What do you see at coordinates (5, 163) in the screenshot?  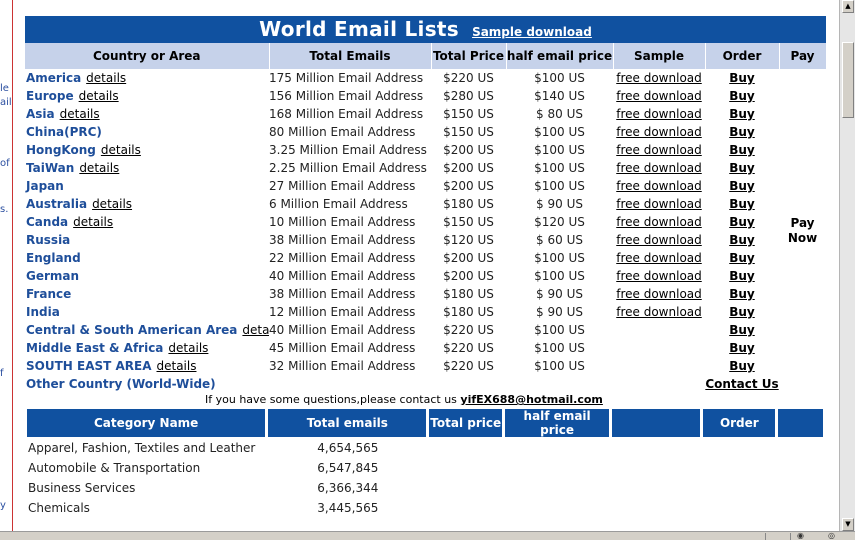 I see `sidebar-fragment: of` at bounding box center [5, 163].